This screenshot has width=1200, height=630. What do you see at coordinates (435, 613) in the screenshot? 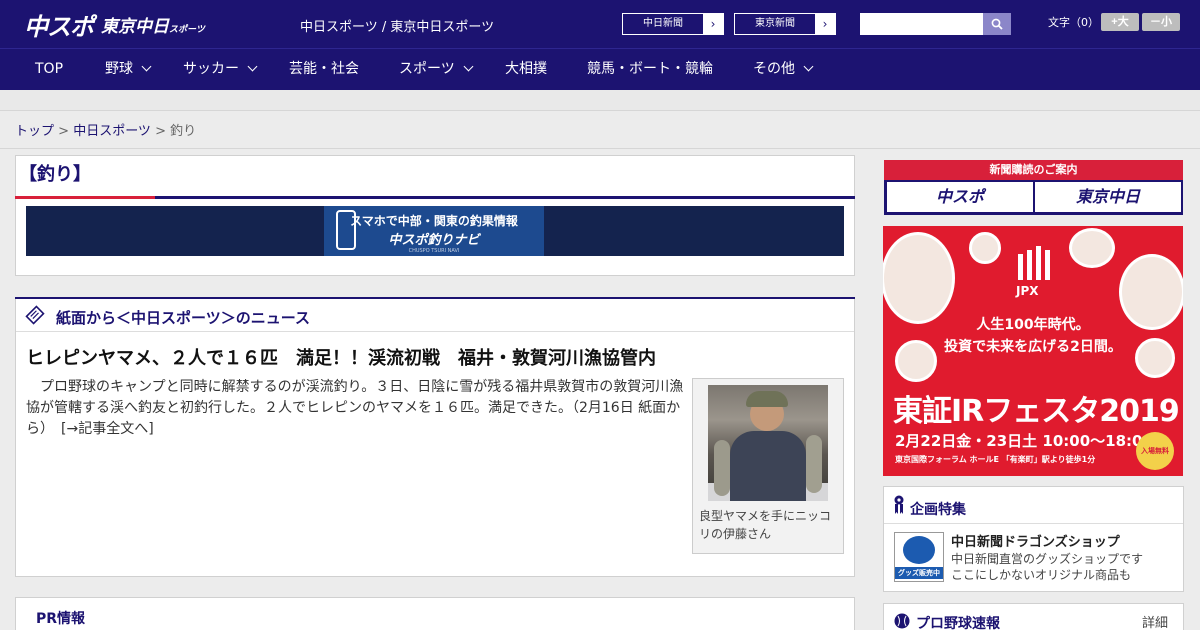
I see `pr-panel` at bounding box center [435, 613].